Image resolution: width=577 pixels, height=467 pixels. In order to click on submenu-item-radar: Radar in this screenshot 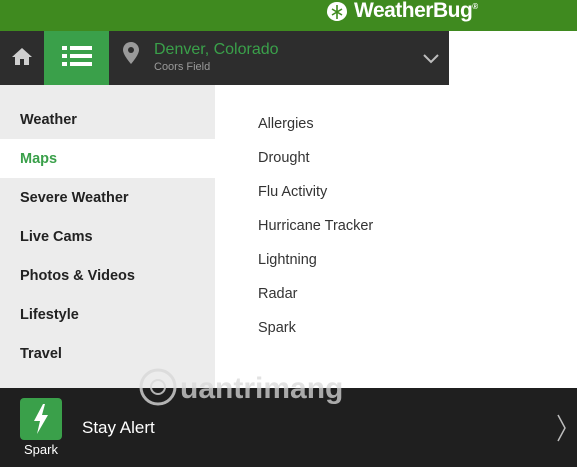, I will do `click(278, 294)`.